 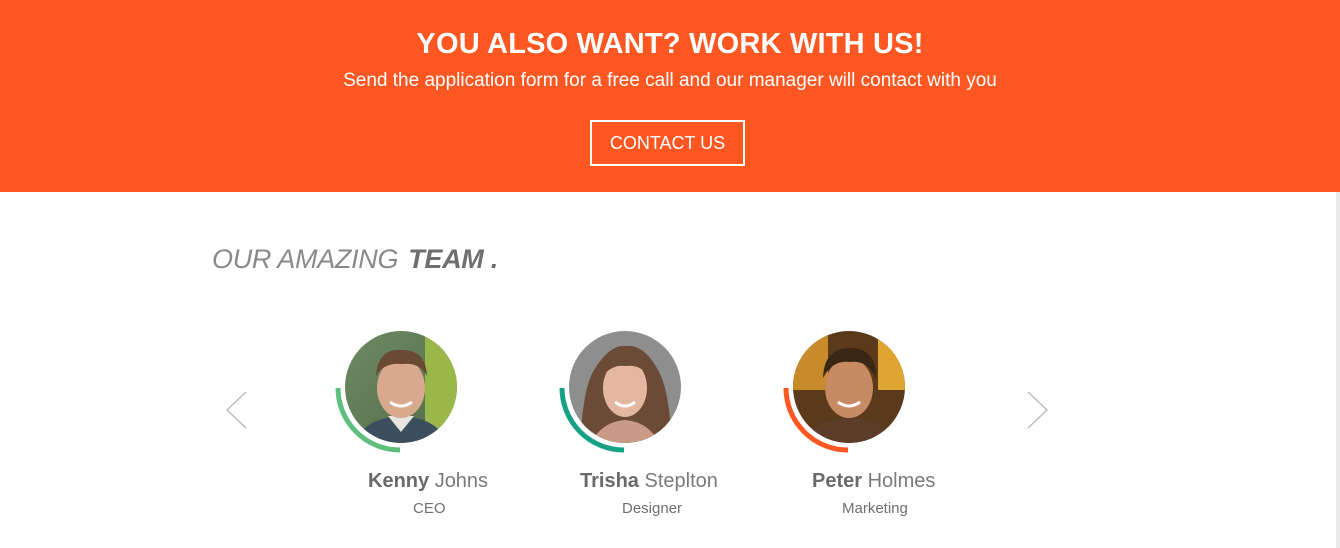 I want to click on member-last-name: Holmes, so click(x=901, y=481).